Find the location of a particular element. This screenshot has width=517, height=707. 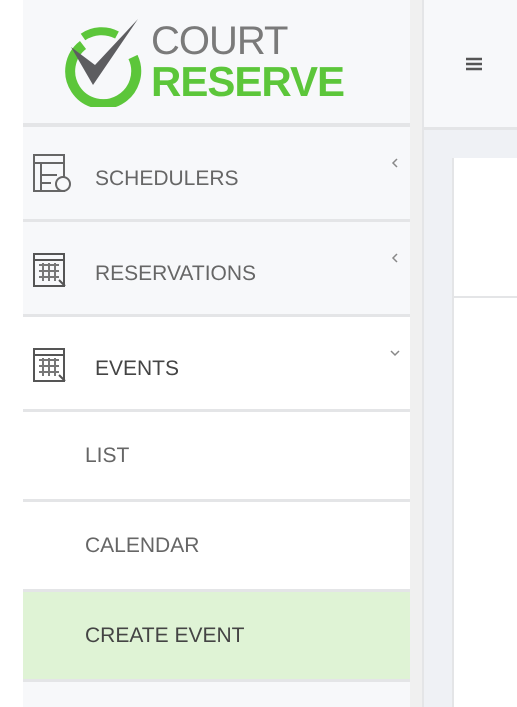

logo-text: RESERVE is located at coordinates (247, 81).